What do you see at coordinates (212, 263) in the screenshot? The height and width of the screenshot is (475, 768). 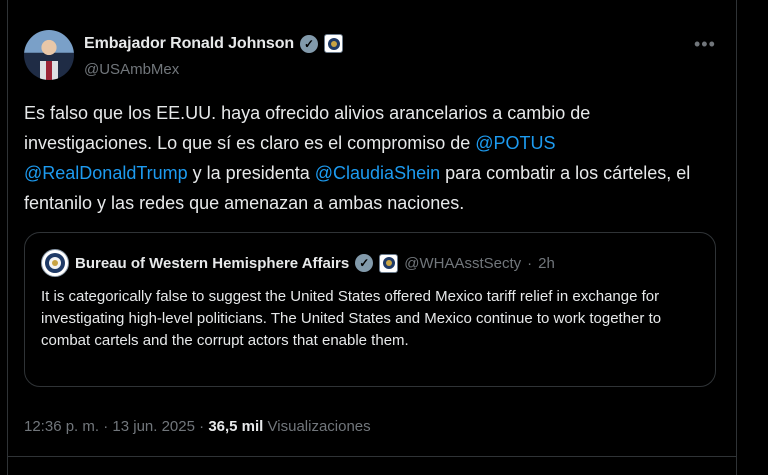 I see `quoted-author-name: Bureau of Western Hemisphere Affairs` at bounding box center [212, 263].